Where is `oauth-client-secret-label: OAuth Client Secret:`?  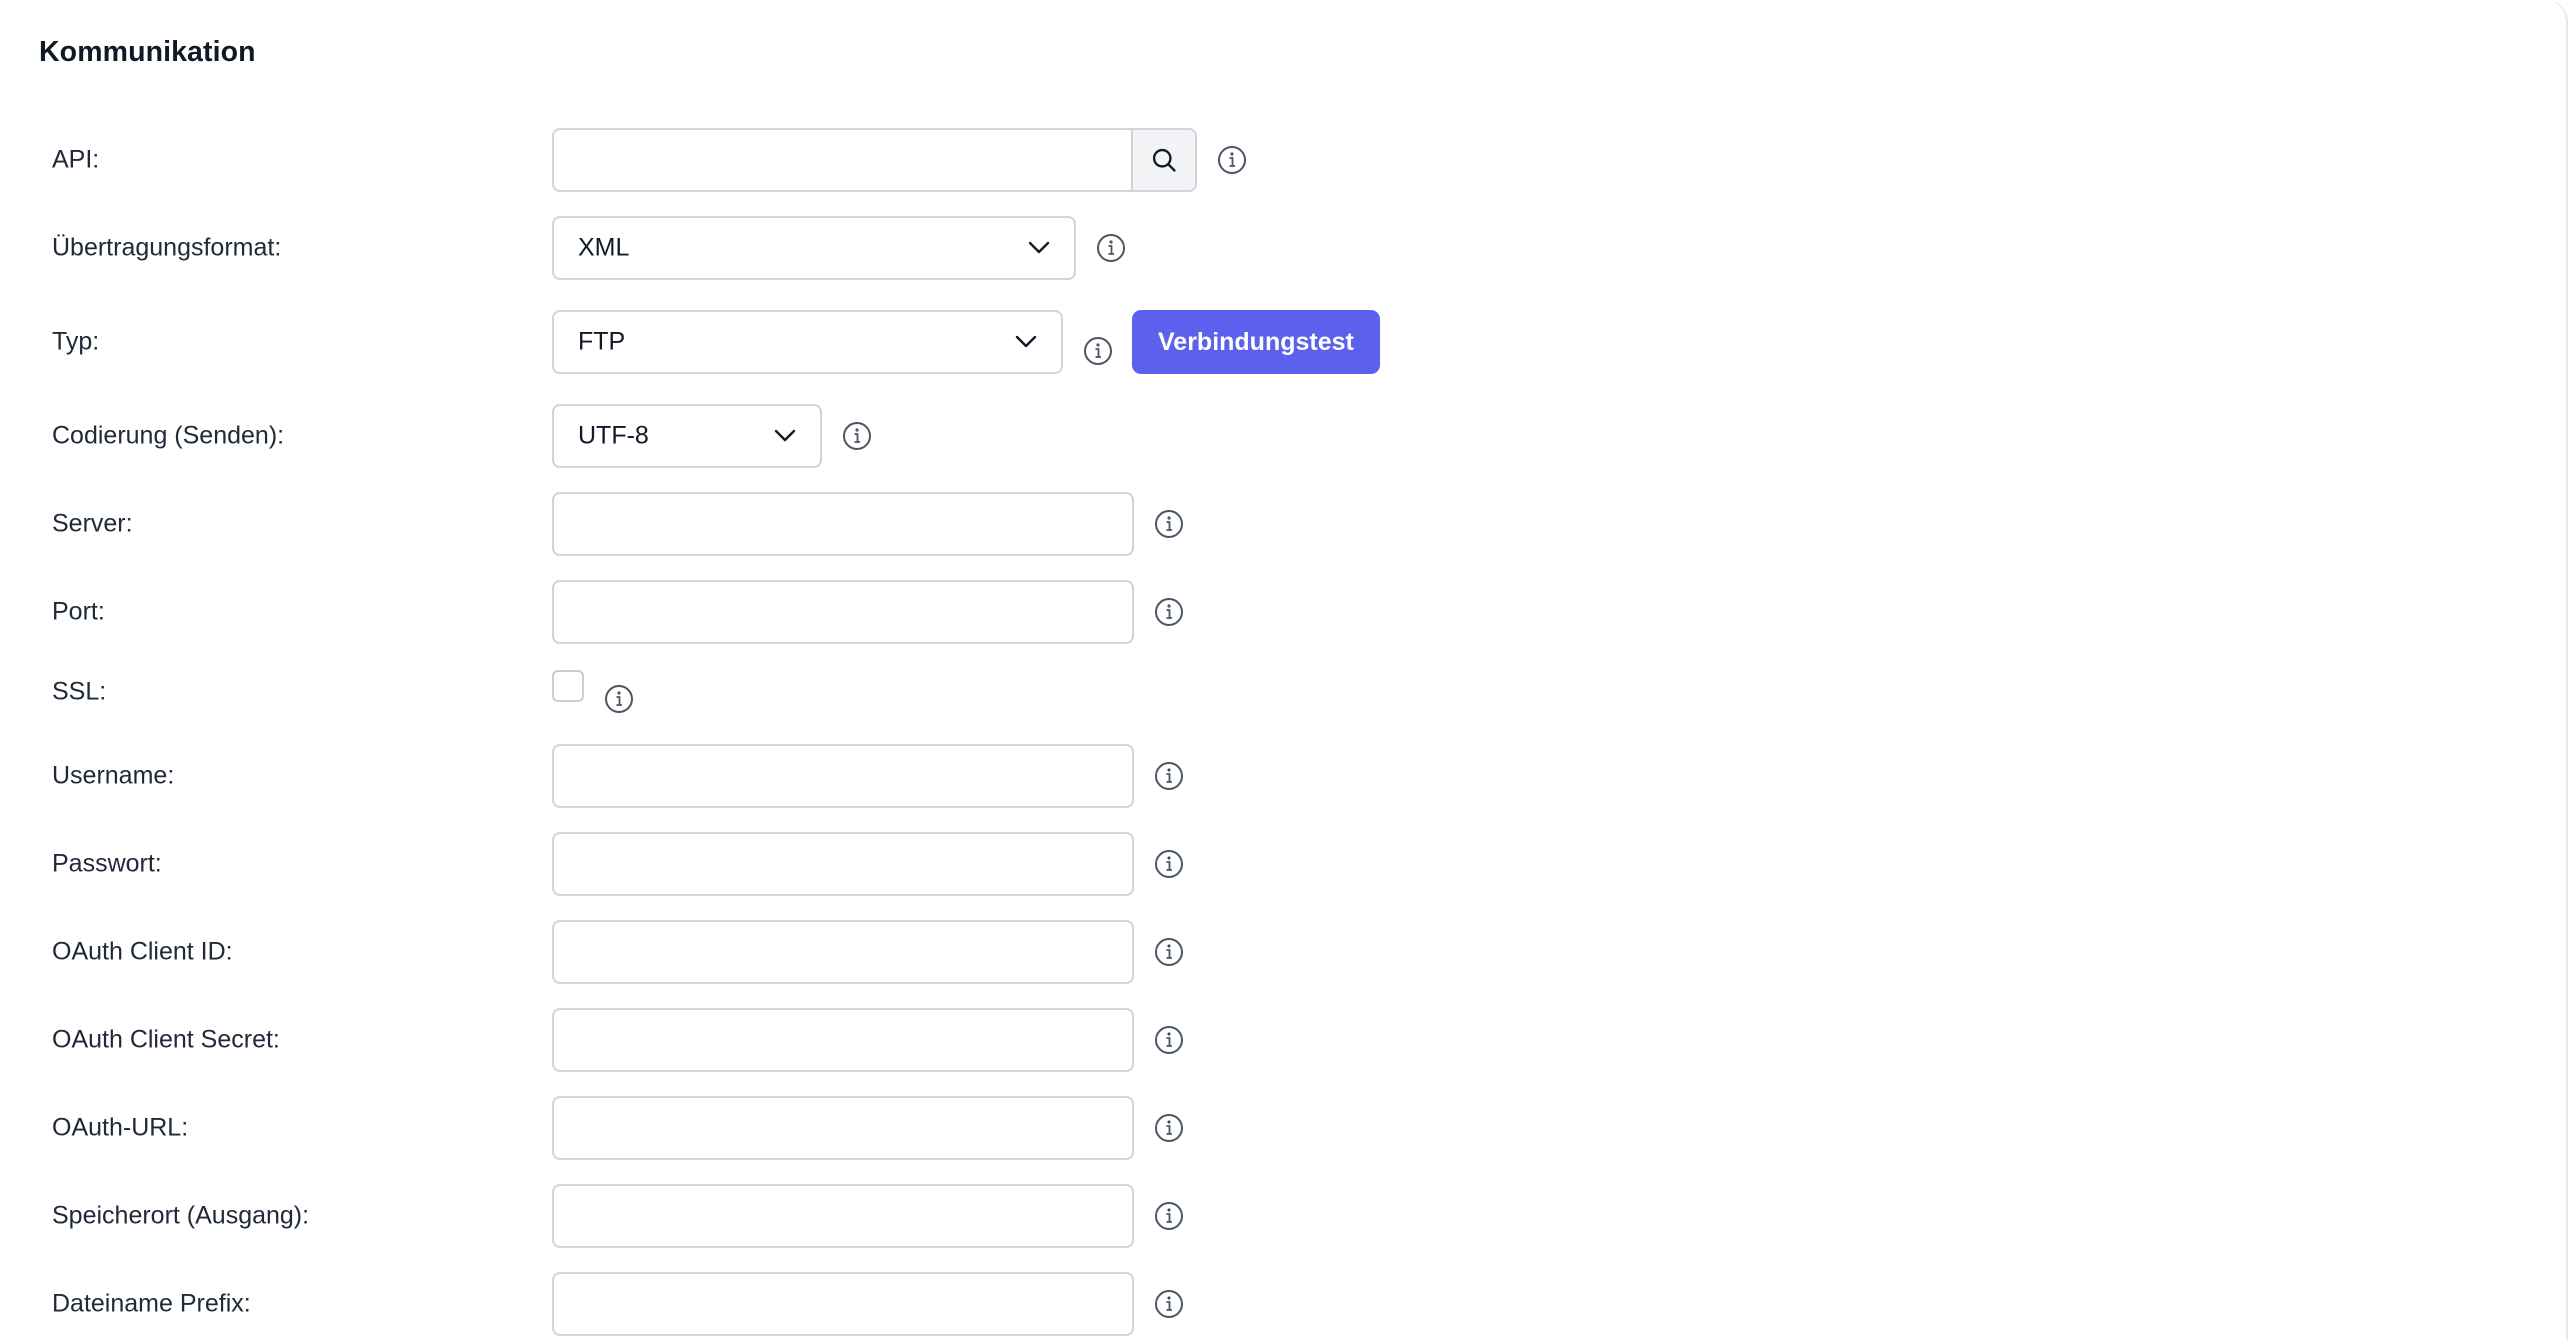 oauth-client-secret-label: OAuth Client Secret: is located at coordinates (166, 1039).